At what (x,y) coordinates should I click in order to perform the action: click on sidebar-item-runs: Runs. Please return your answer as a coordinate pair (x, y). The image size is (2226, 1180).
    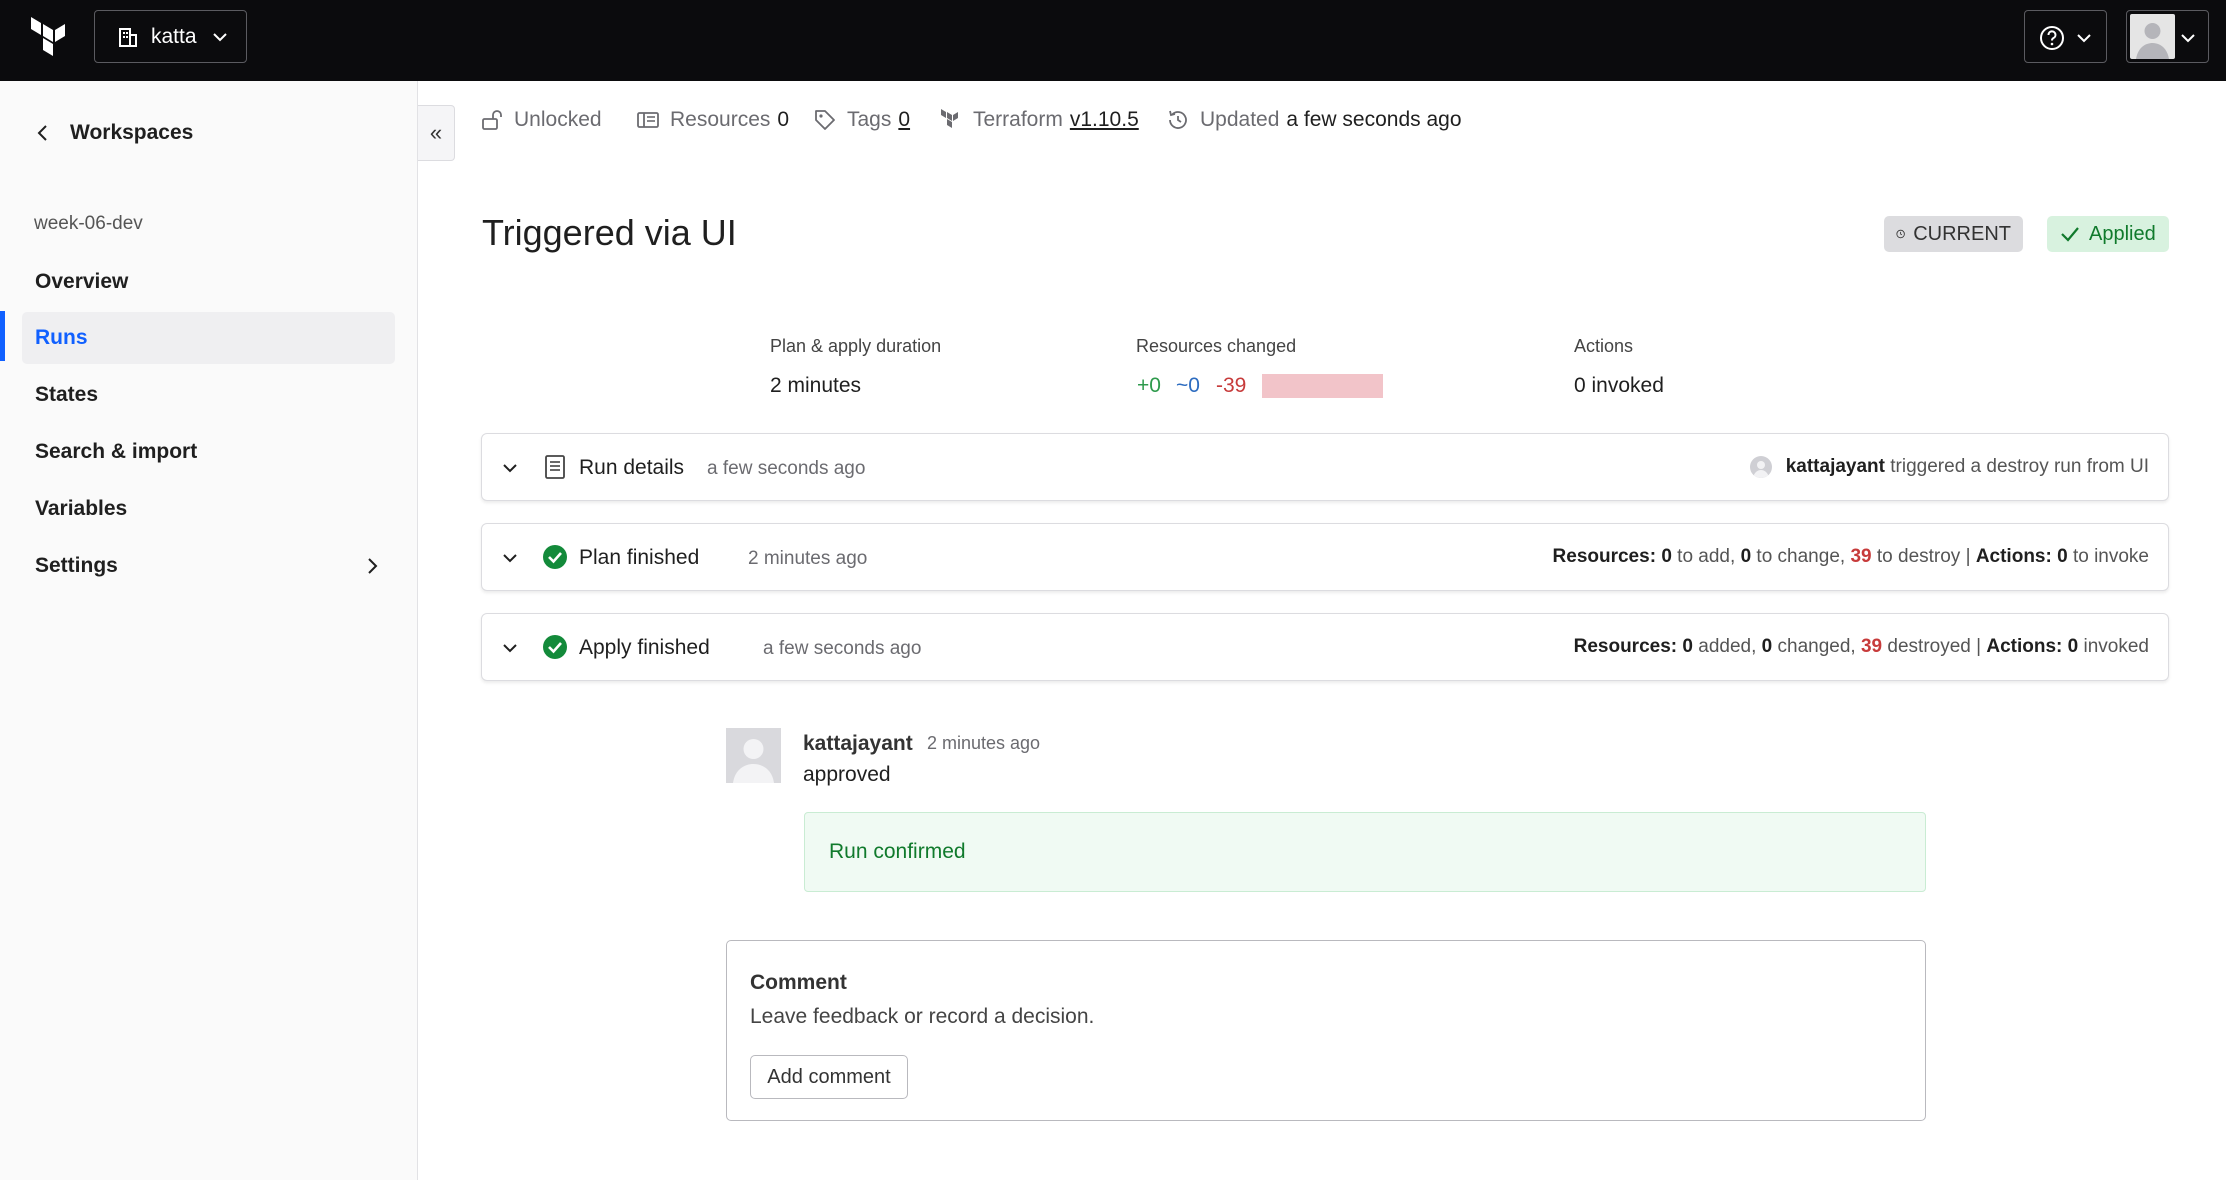
    Looking at the image, I should click on (208, 338).